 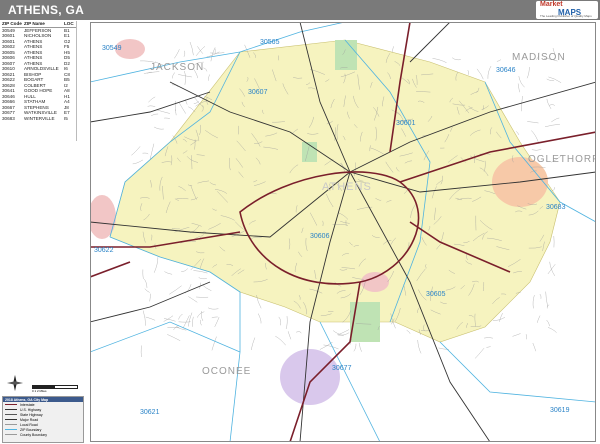 I want to click on map-title: ATHENS, GA, so click(x=46, y=10).